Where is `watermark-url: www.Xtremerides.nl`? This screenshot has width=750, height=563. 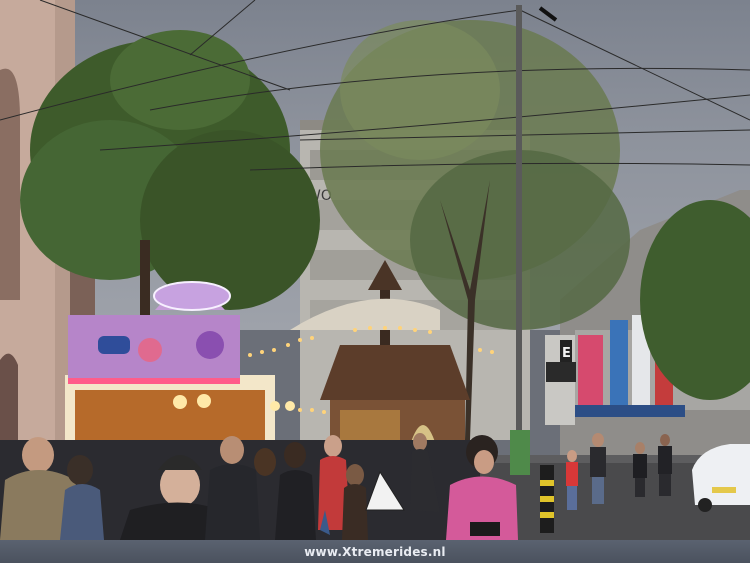
watermark-url: www.Xtremerides.nl is located at coordinates (375, 551).